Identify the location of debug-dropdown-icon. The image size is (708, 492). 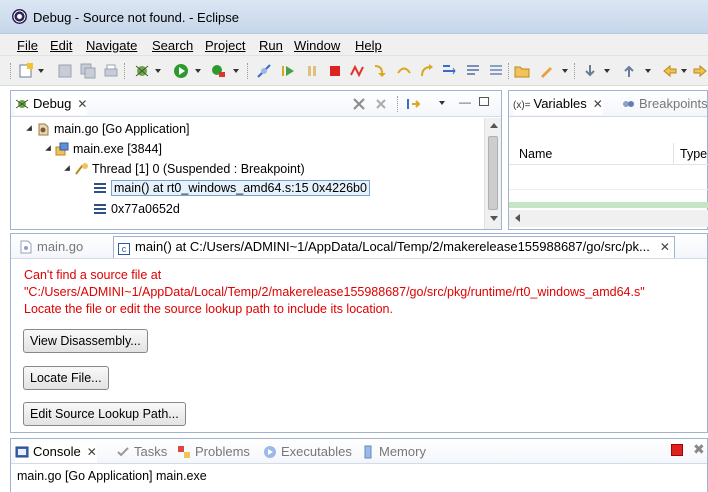
(158, 71).